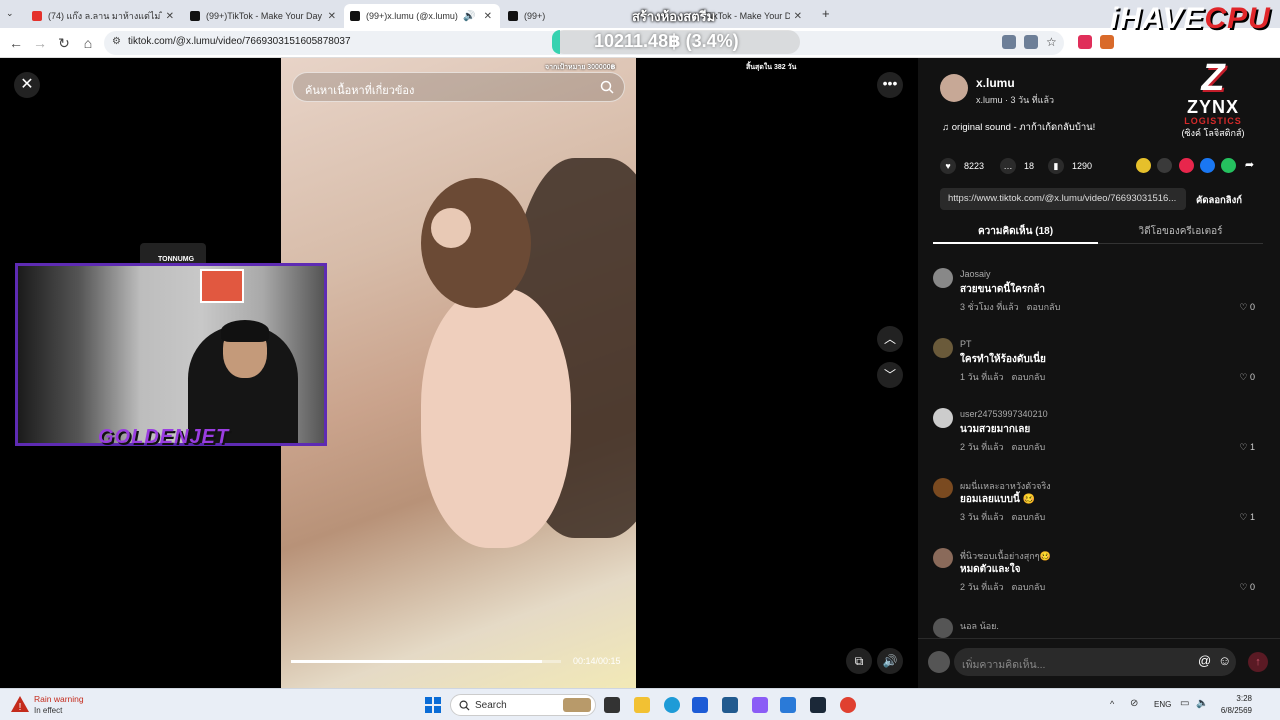 Image resolution: width=1280 pixels, height=720 pixels. I want to click on monitor-icon: ▭, so click(1184, 703).